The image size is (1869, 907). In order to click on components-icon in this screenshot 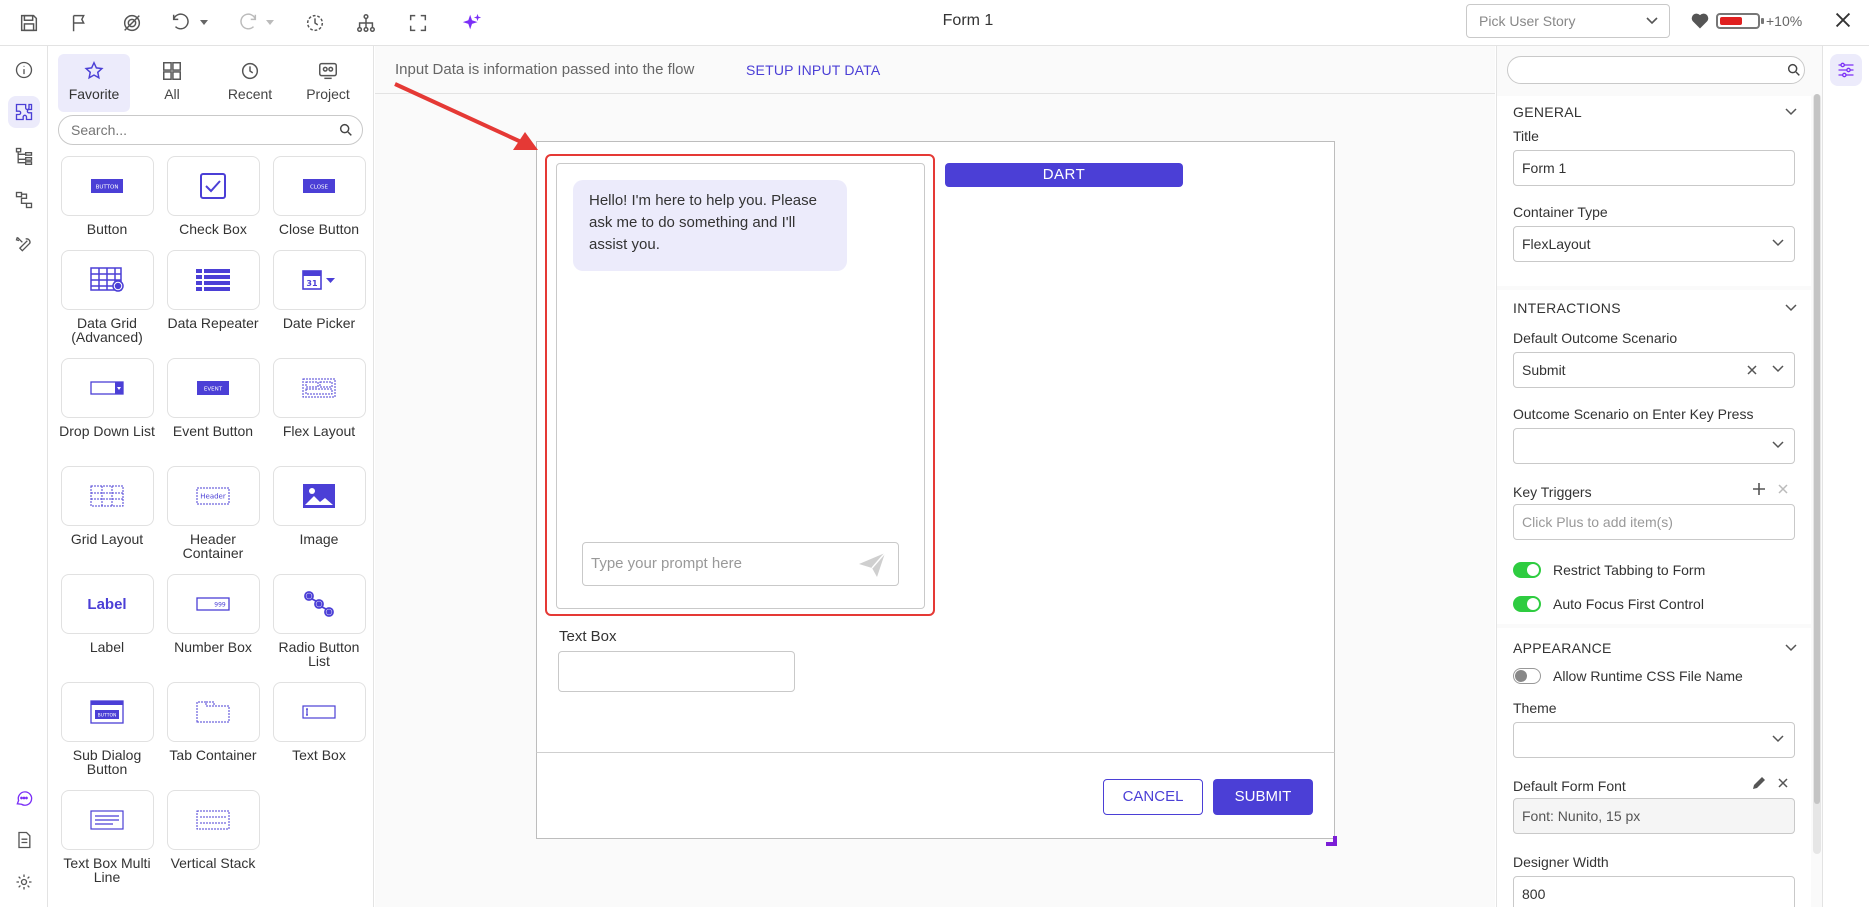, I will do `click(24, 112)`.